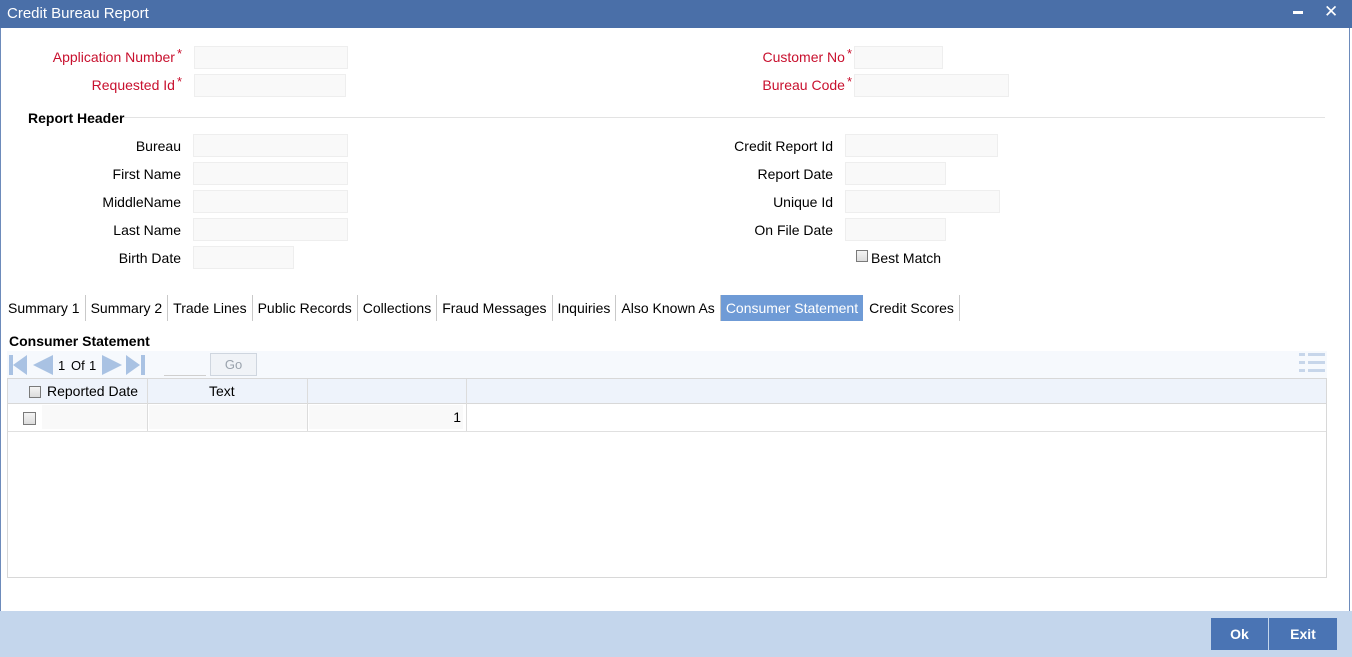  Describe the element at coordinates (143, 365) in the screenshot. I see `last-page-bar` at that location.